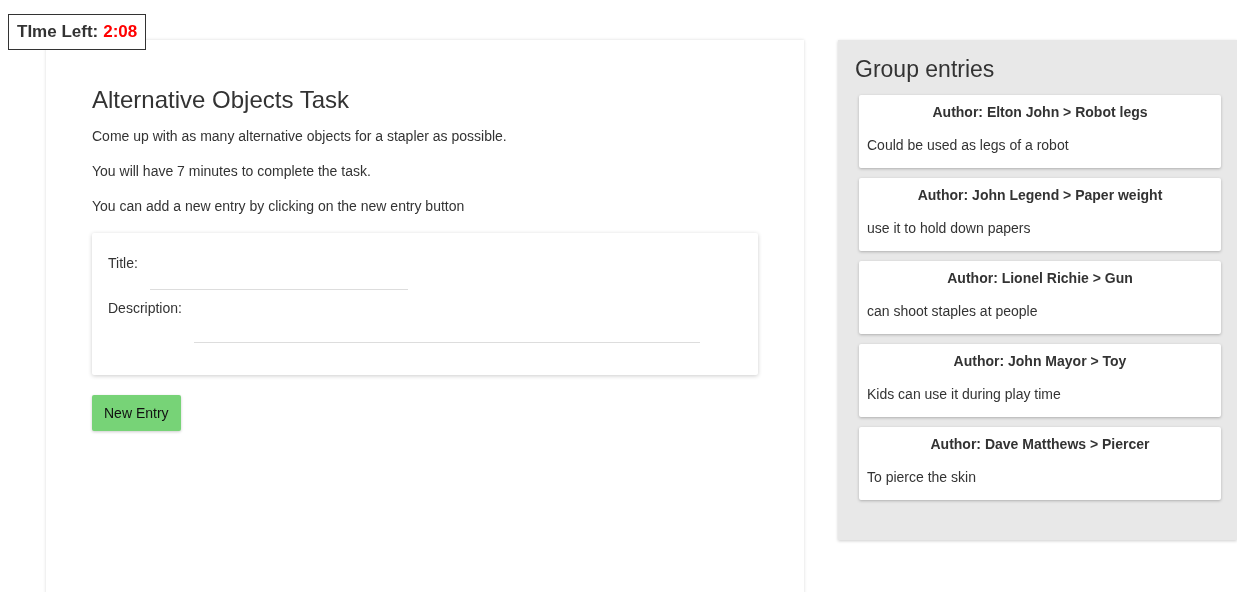  I want to click on entry-heading: Author: Elton John > Robot legs, so click(1040, 112).